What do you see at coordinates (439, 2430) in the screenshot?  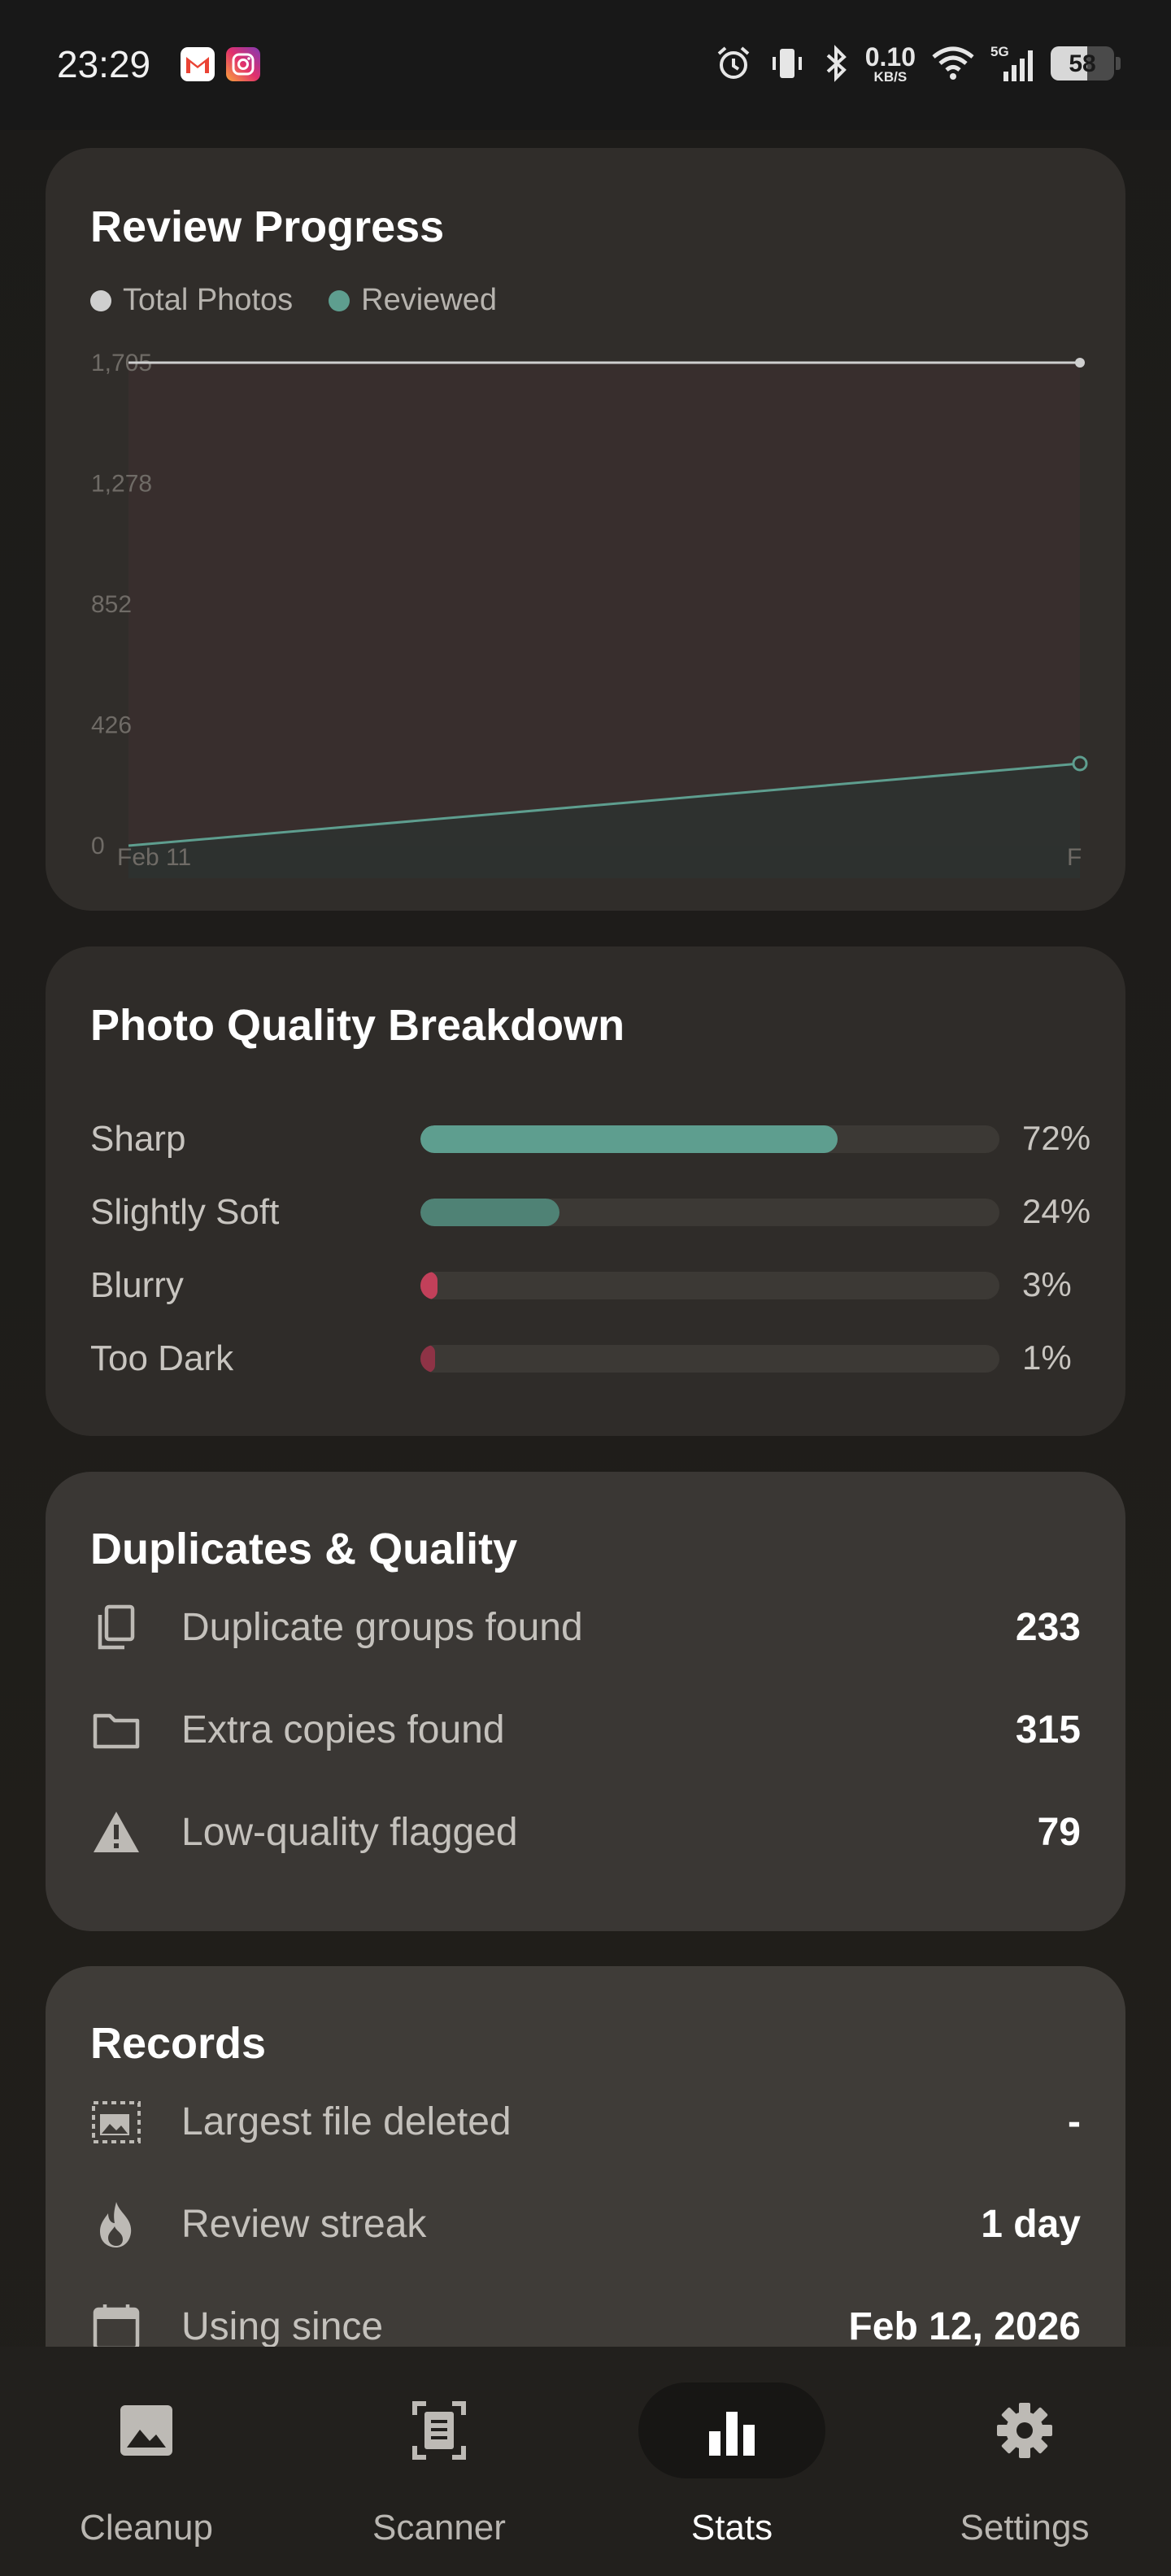 I see `scanner-icon` at bounding box center [439, 2430].